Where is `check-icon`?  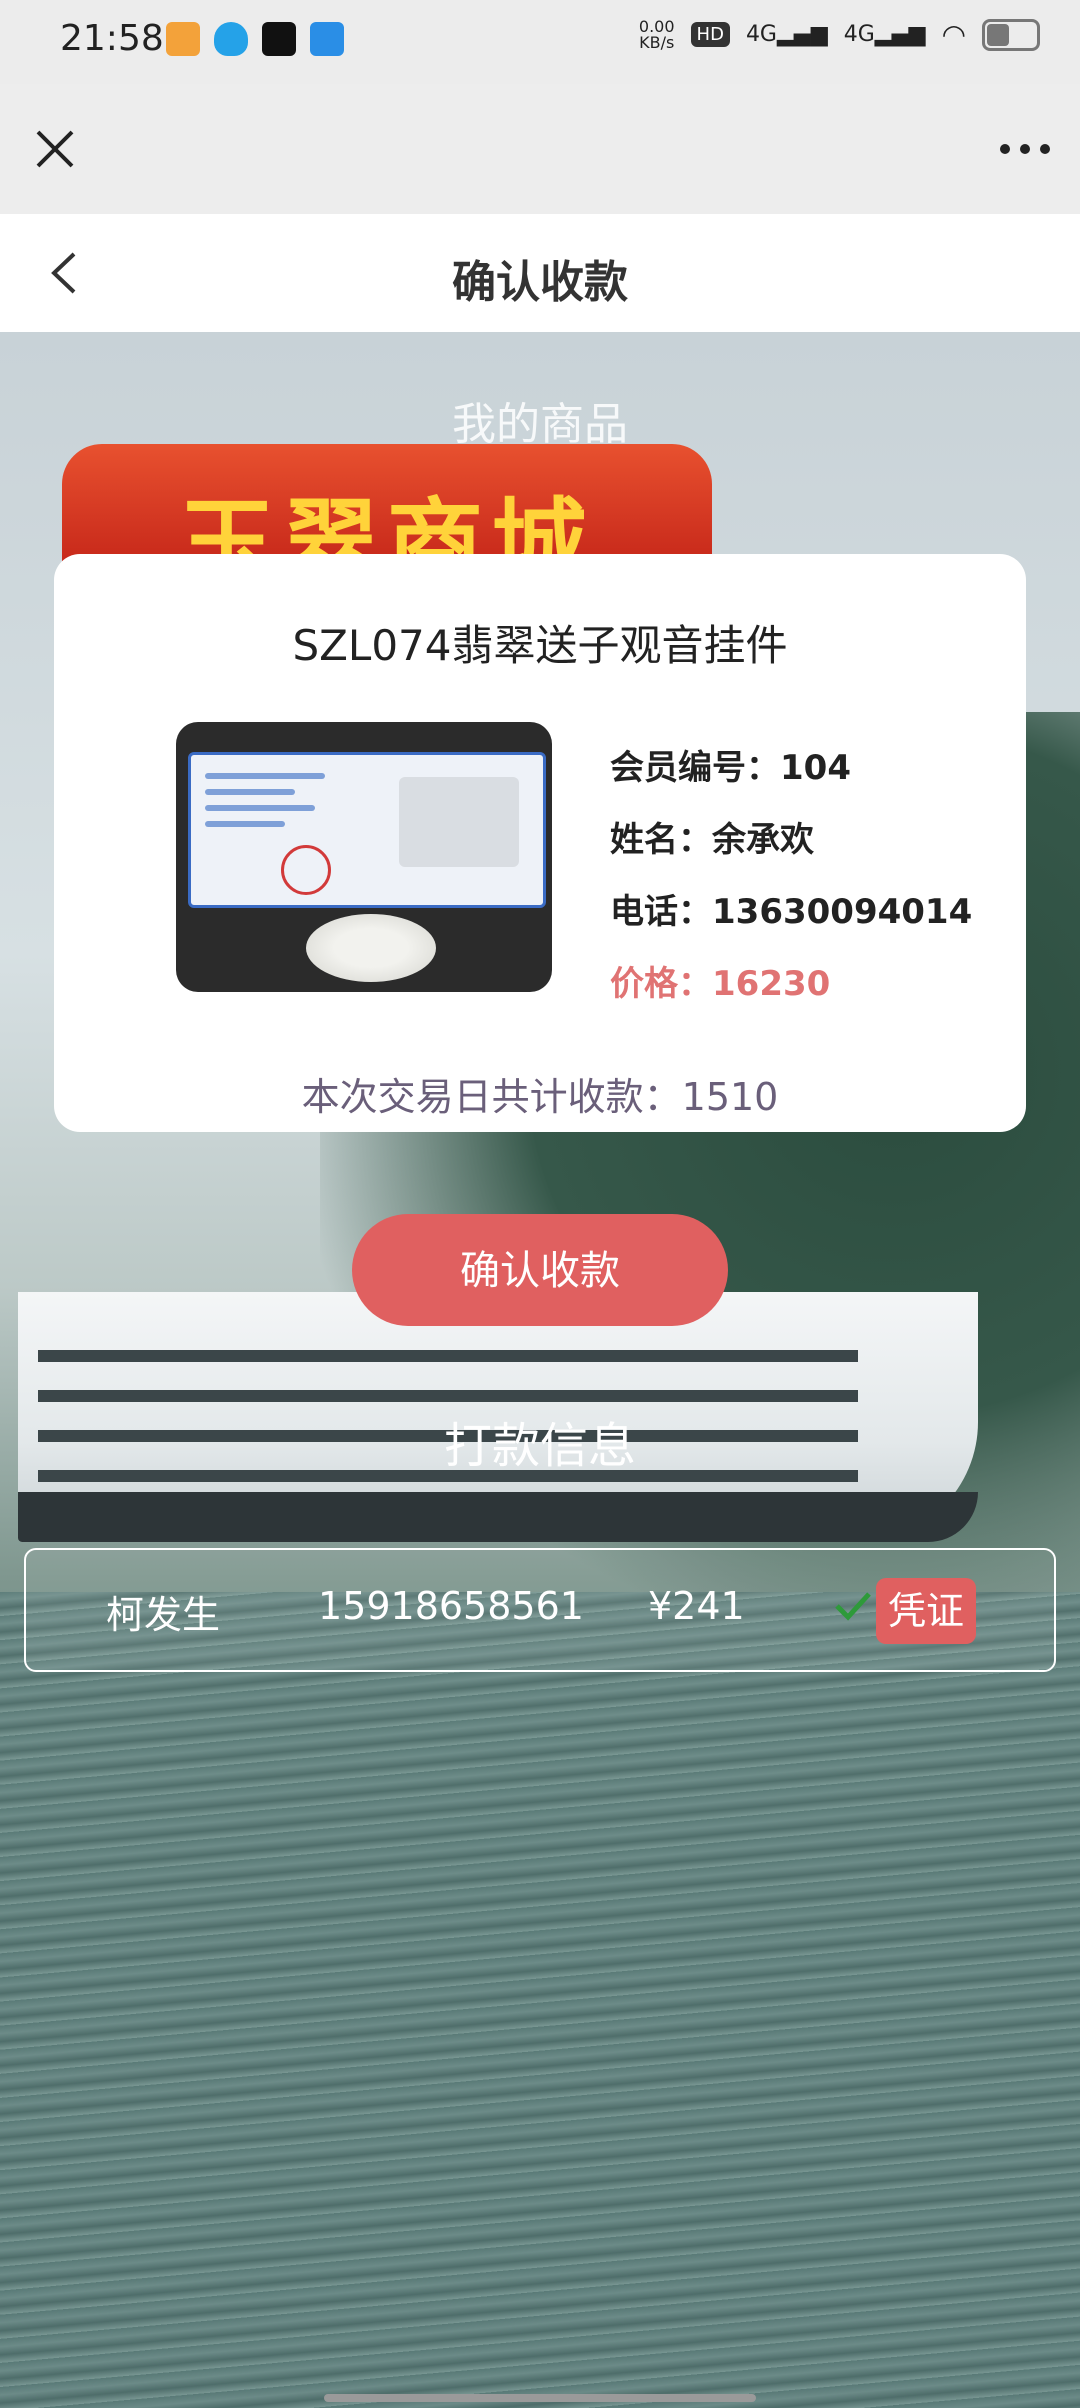 check-icon is located at coordinates (853, 1606).